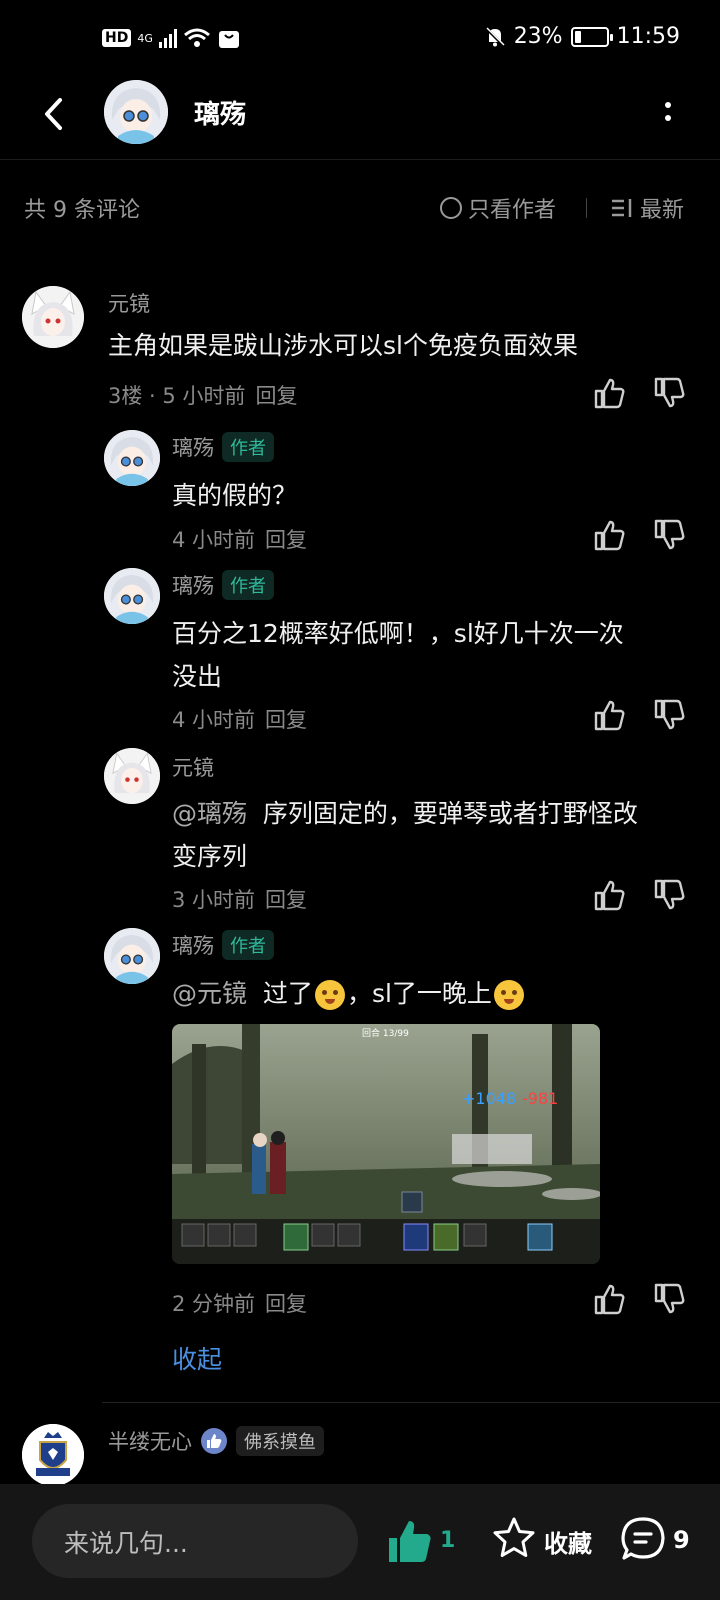  What do you see at coordinates (385, 1033) in the screenshot?
I see `game-round-label: 回合 13/99` at bounding box center [385, 1033].